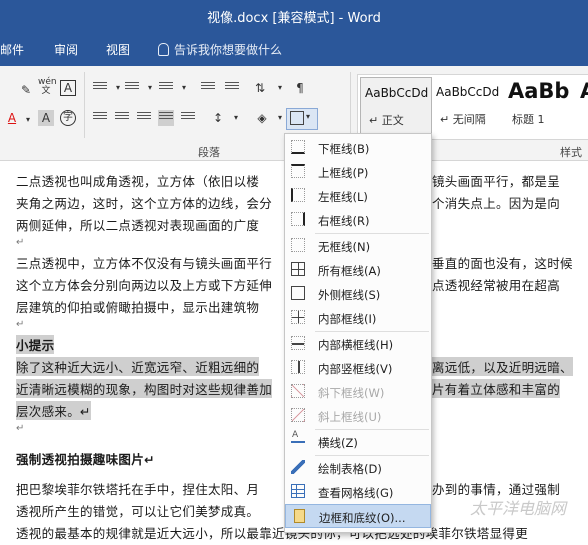  I want to click on phonetic-guide-button: wén 文, so click(47, 86).